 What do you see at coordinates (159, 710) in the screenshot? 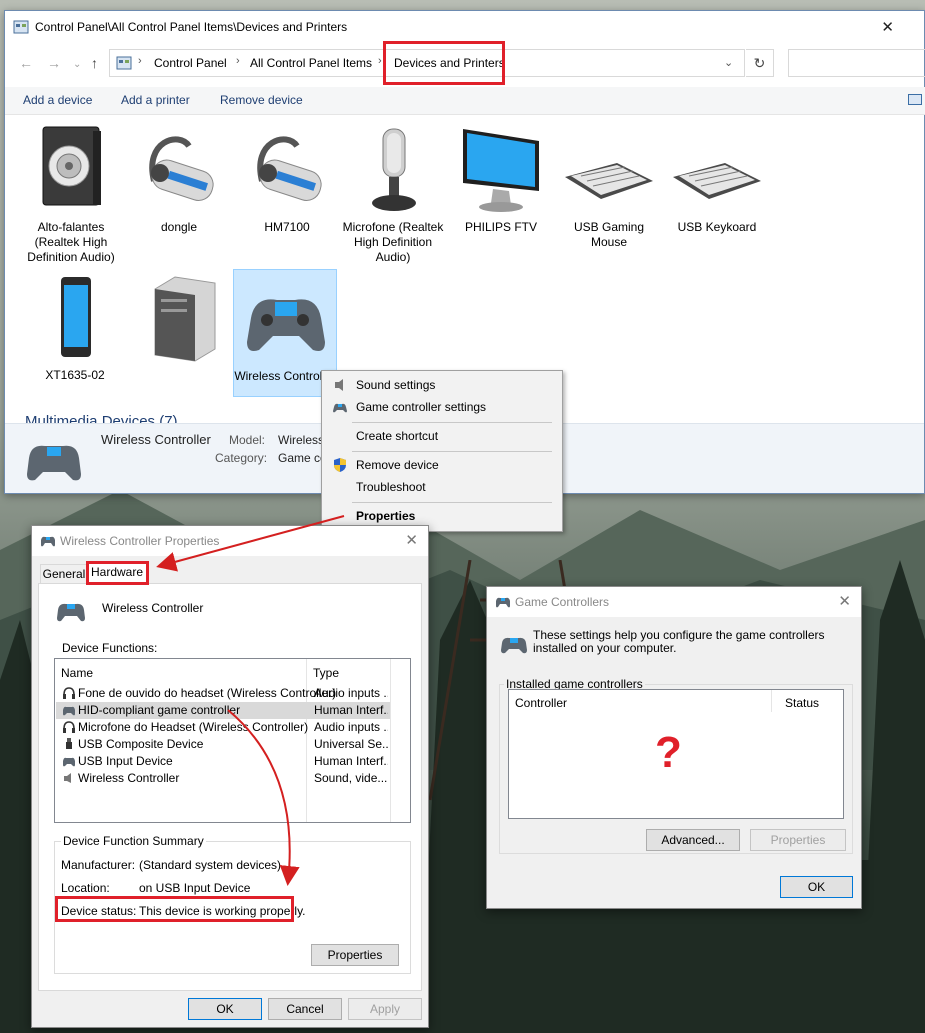
I see `row-name: HID-compliant game controller` at bounding box center [159, 710].